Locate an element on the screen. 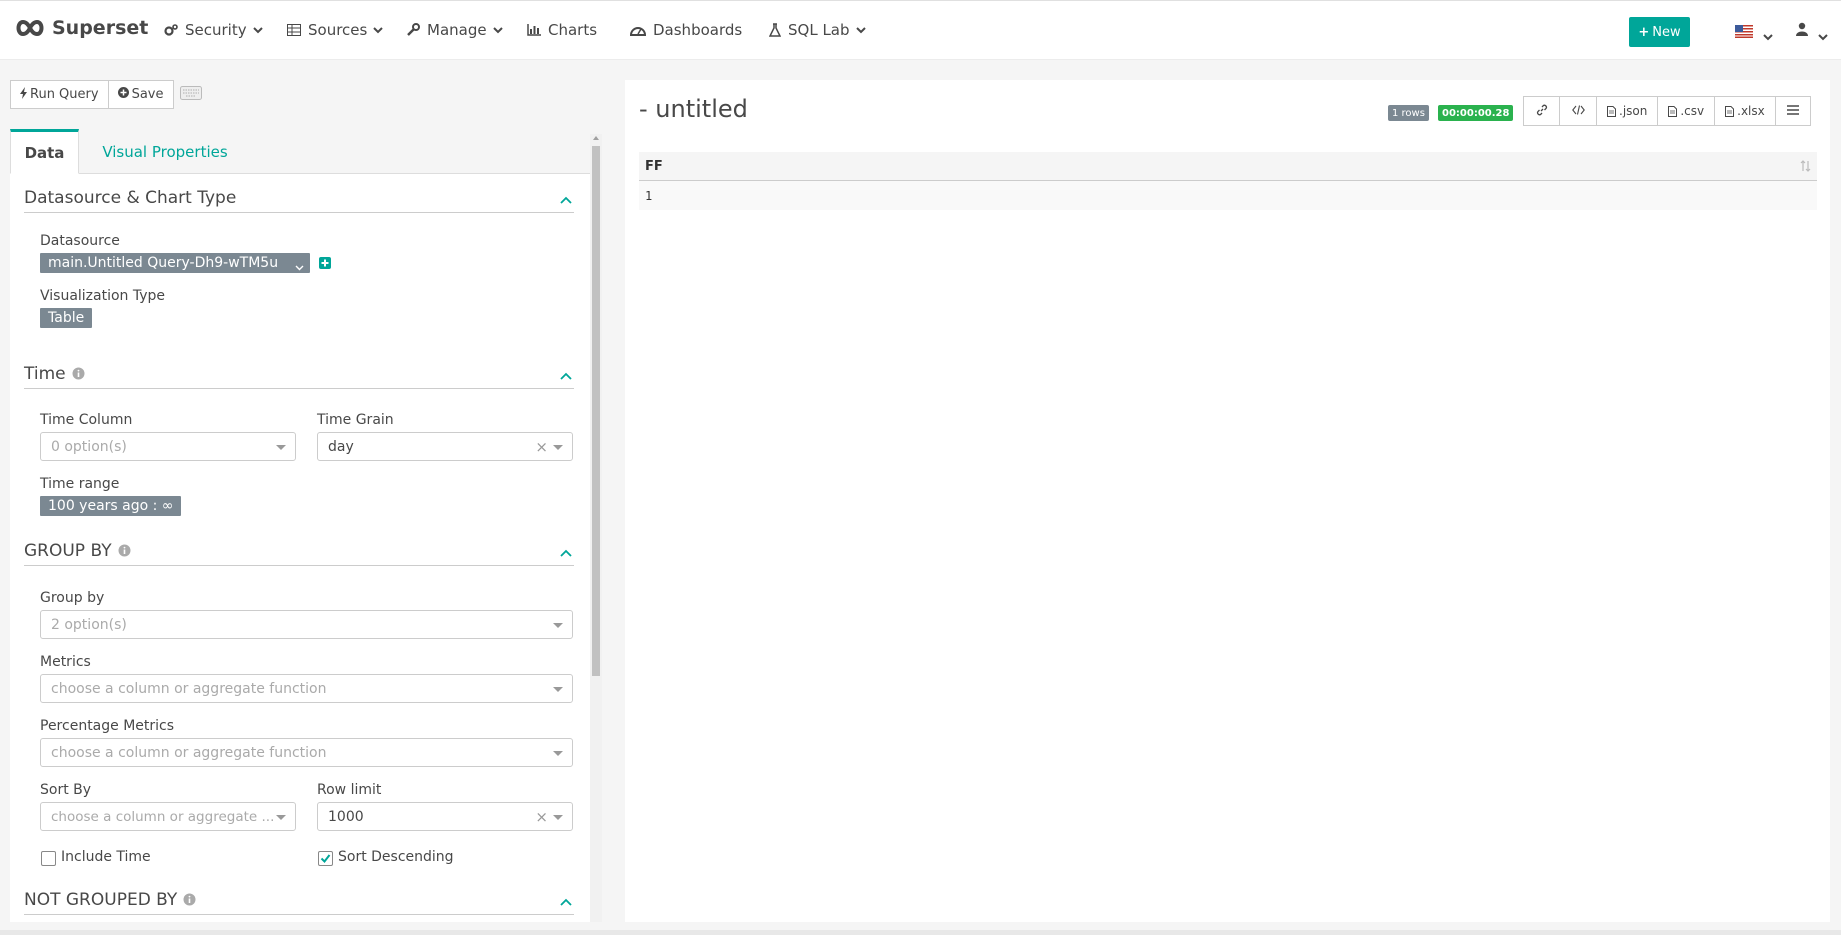 The width and height of the screenshot is (1841, 935). copy-link-button is located at coordinates (1541, 111).